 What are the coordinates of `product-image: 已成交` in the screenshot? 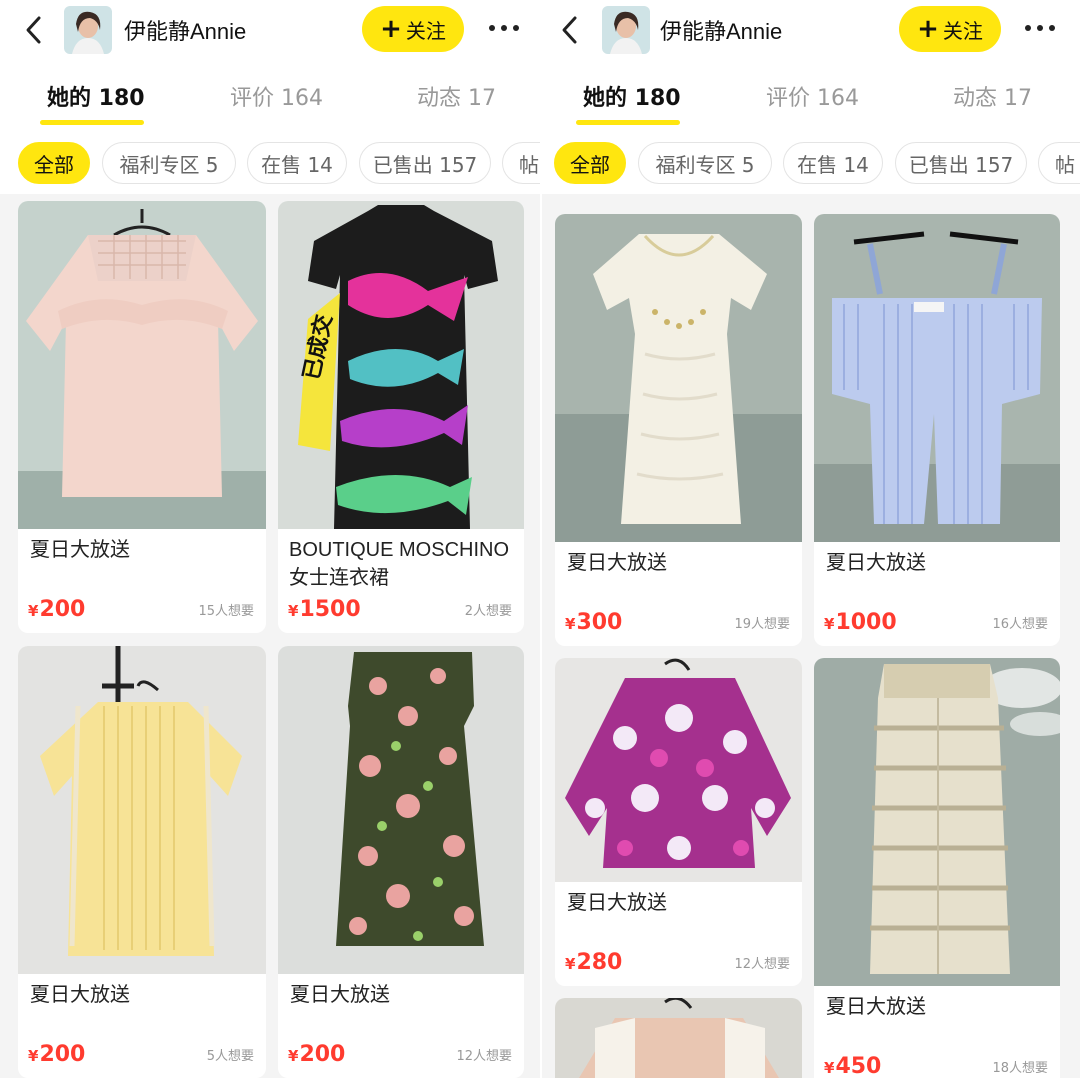 It's located at (401, 365).